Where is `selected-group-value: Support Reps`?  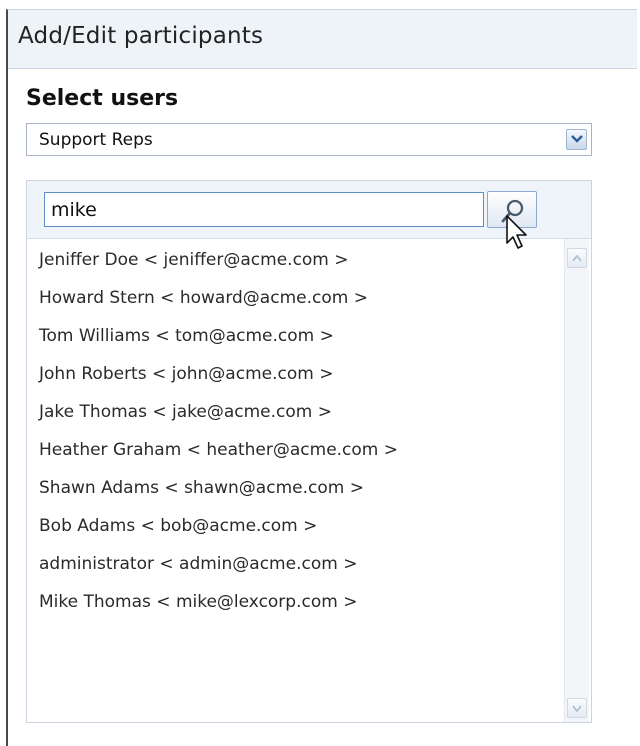
selected-group-value: Support Reps is located at coordinates (96, 140).